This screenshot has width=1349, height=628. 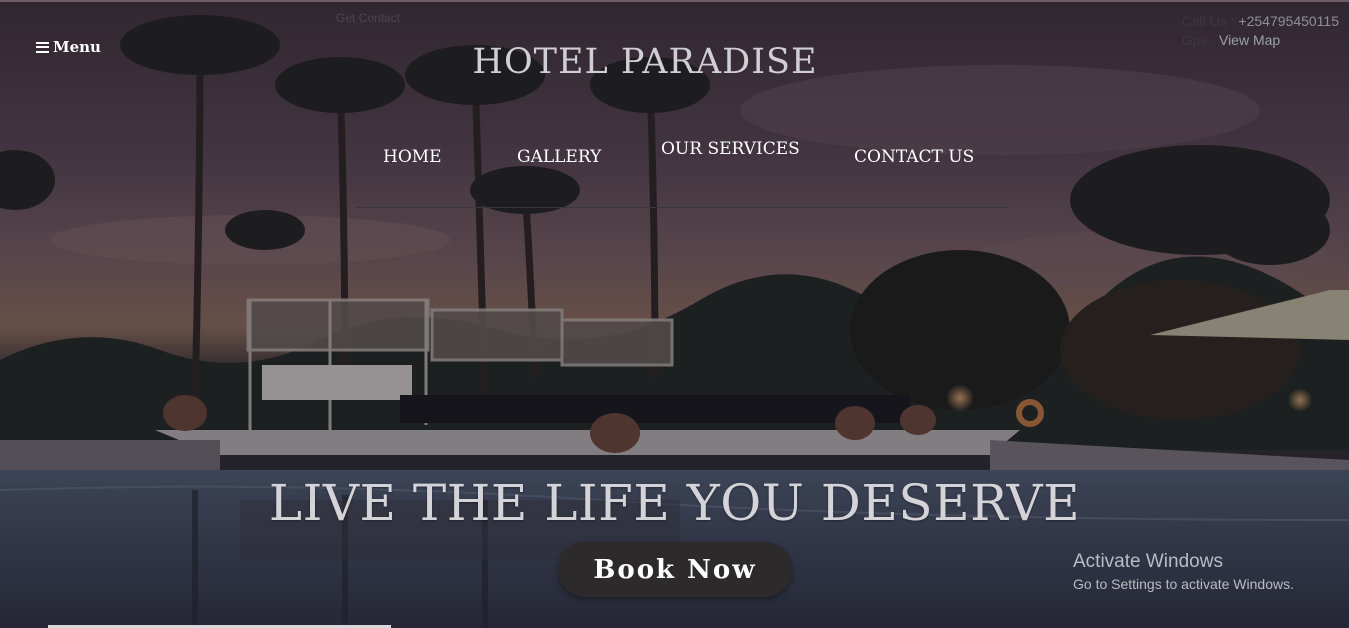 I want to click on ghost-text: Get Contact, so click(x=368, y=18).